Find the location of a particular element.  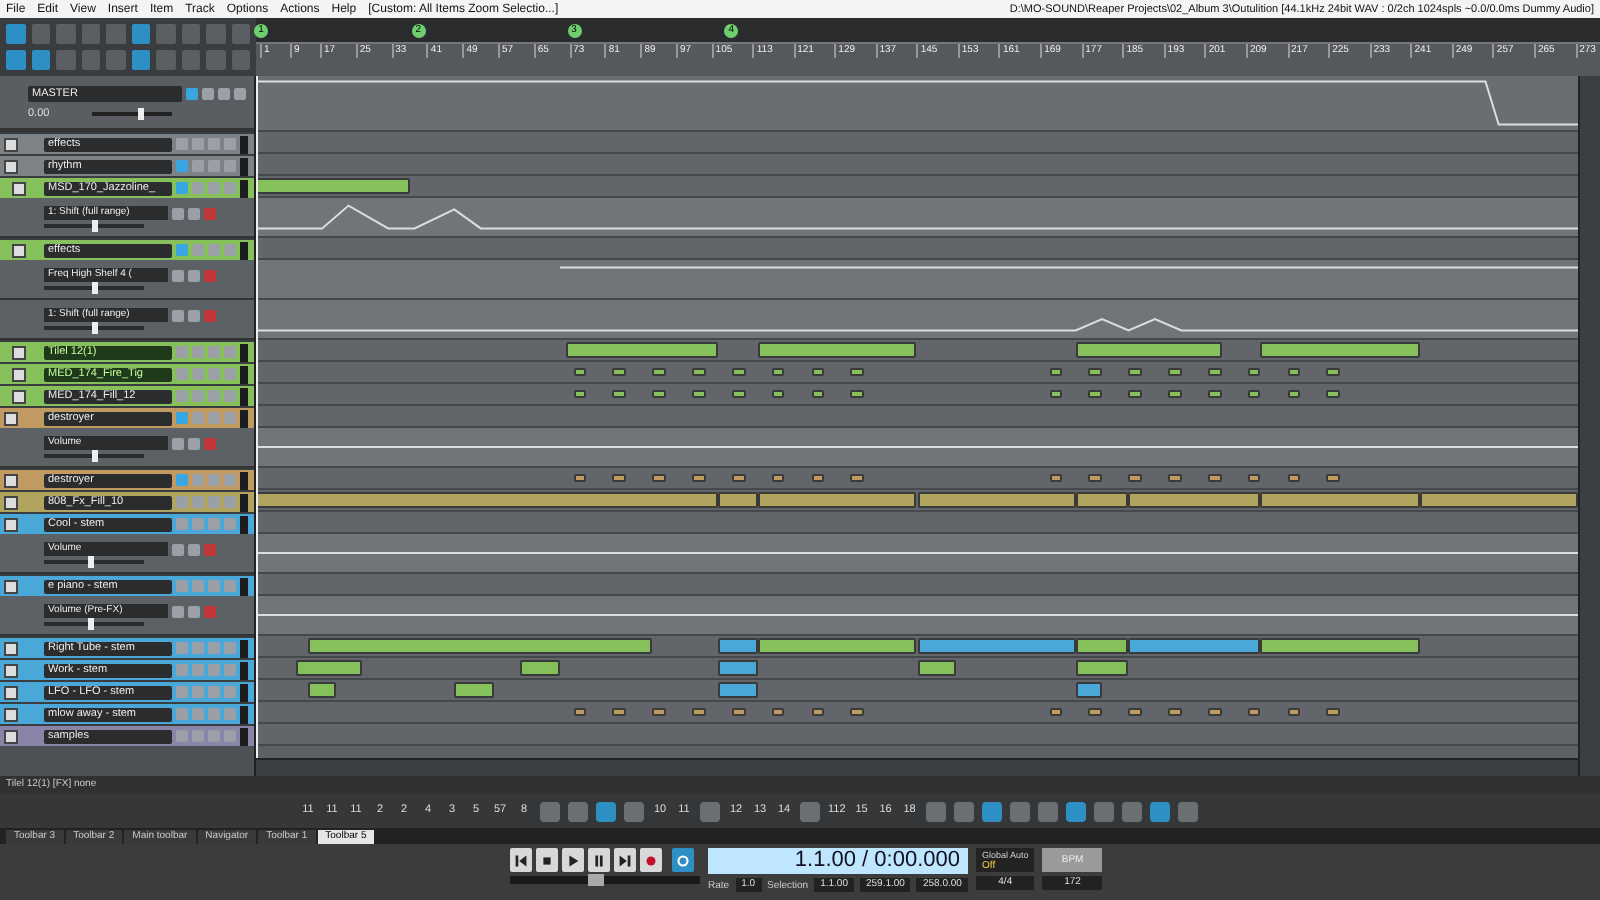

mute-button is located at coordinates (224, 93).